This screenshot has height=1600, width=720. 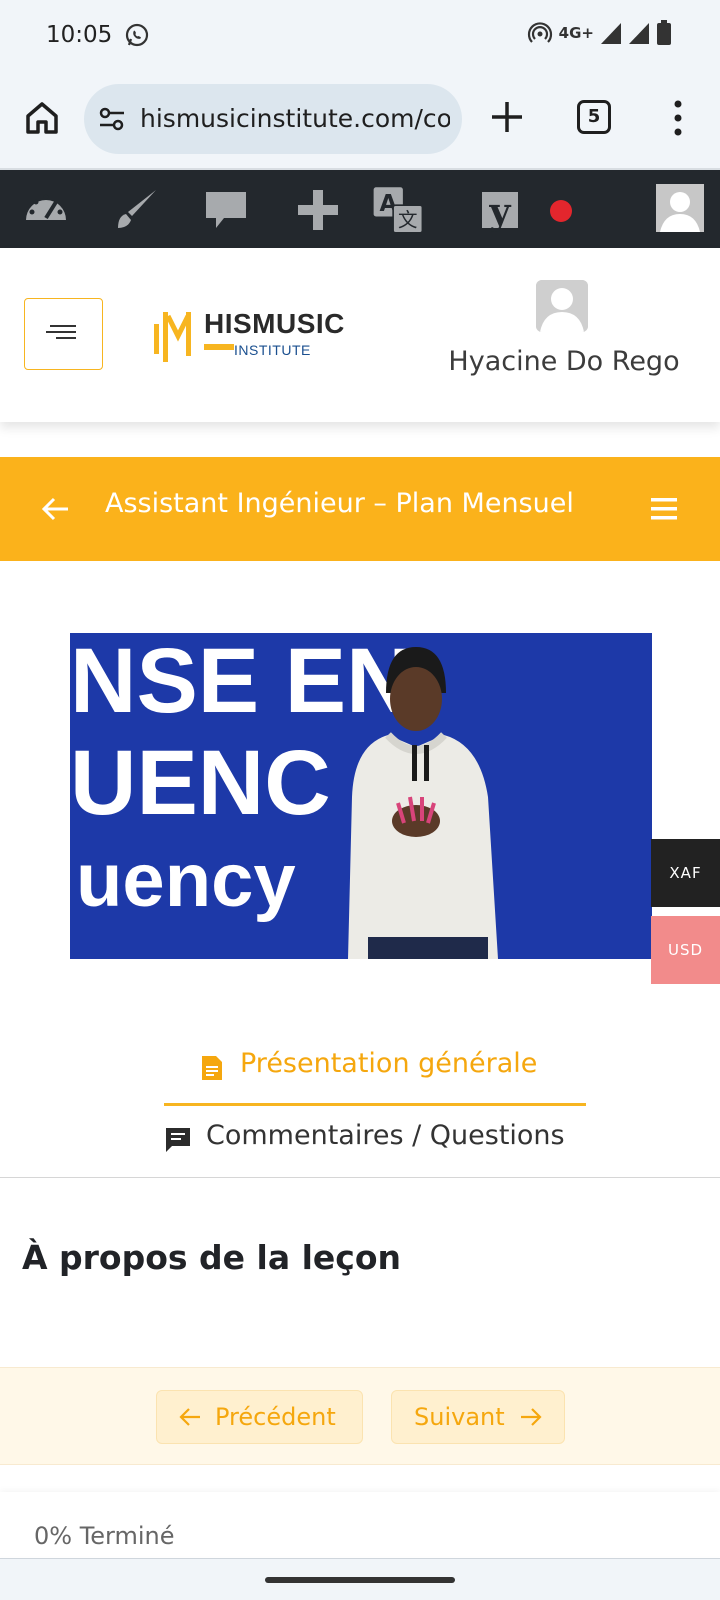 I want to click on currency-usd-button: USD, so click(x=685, y=950).